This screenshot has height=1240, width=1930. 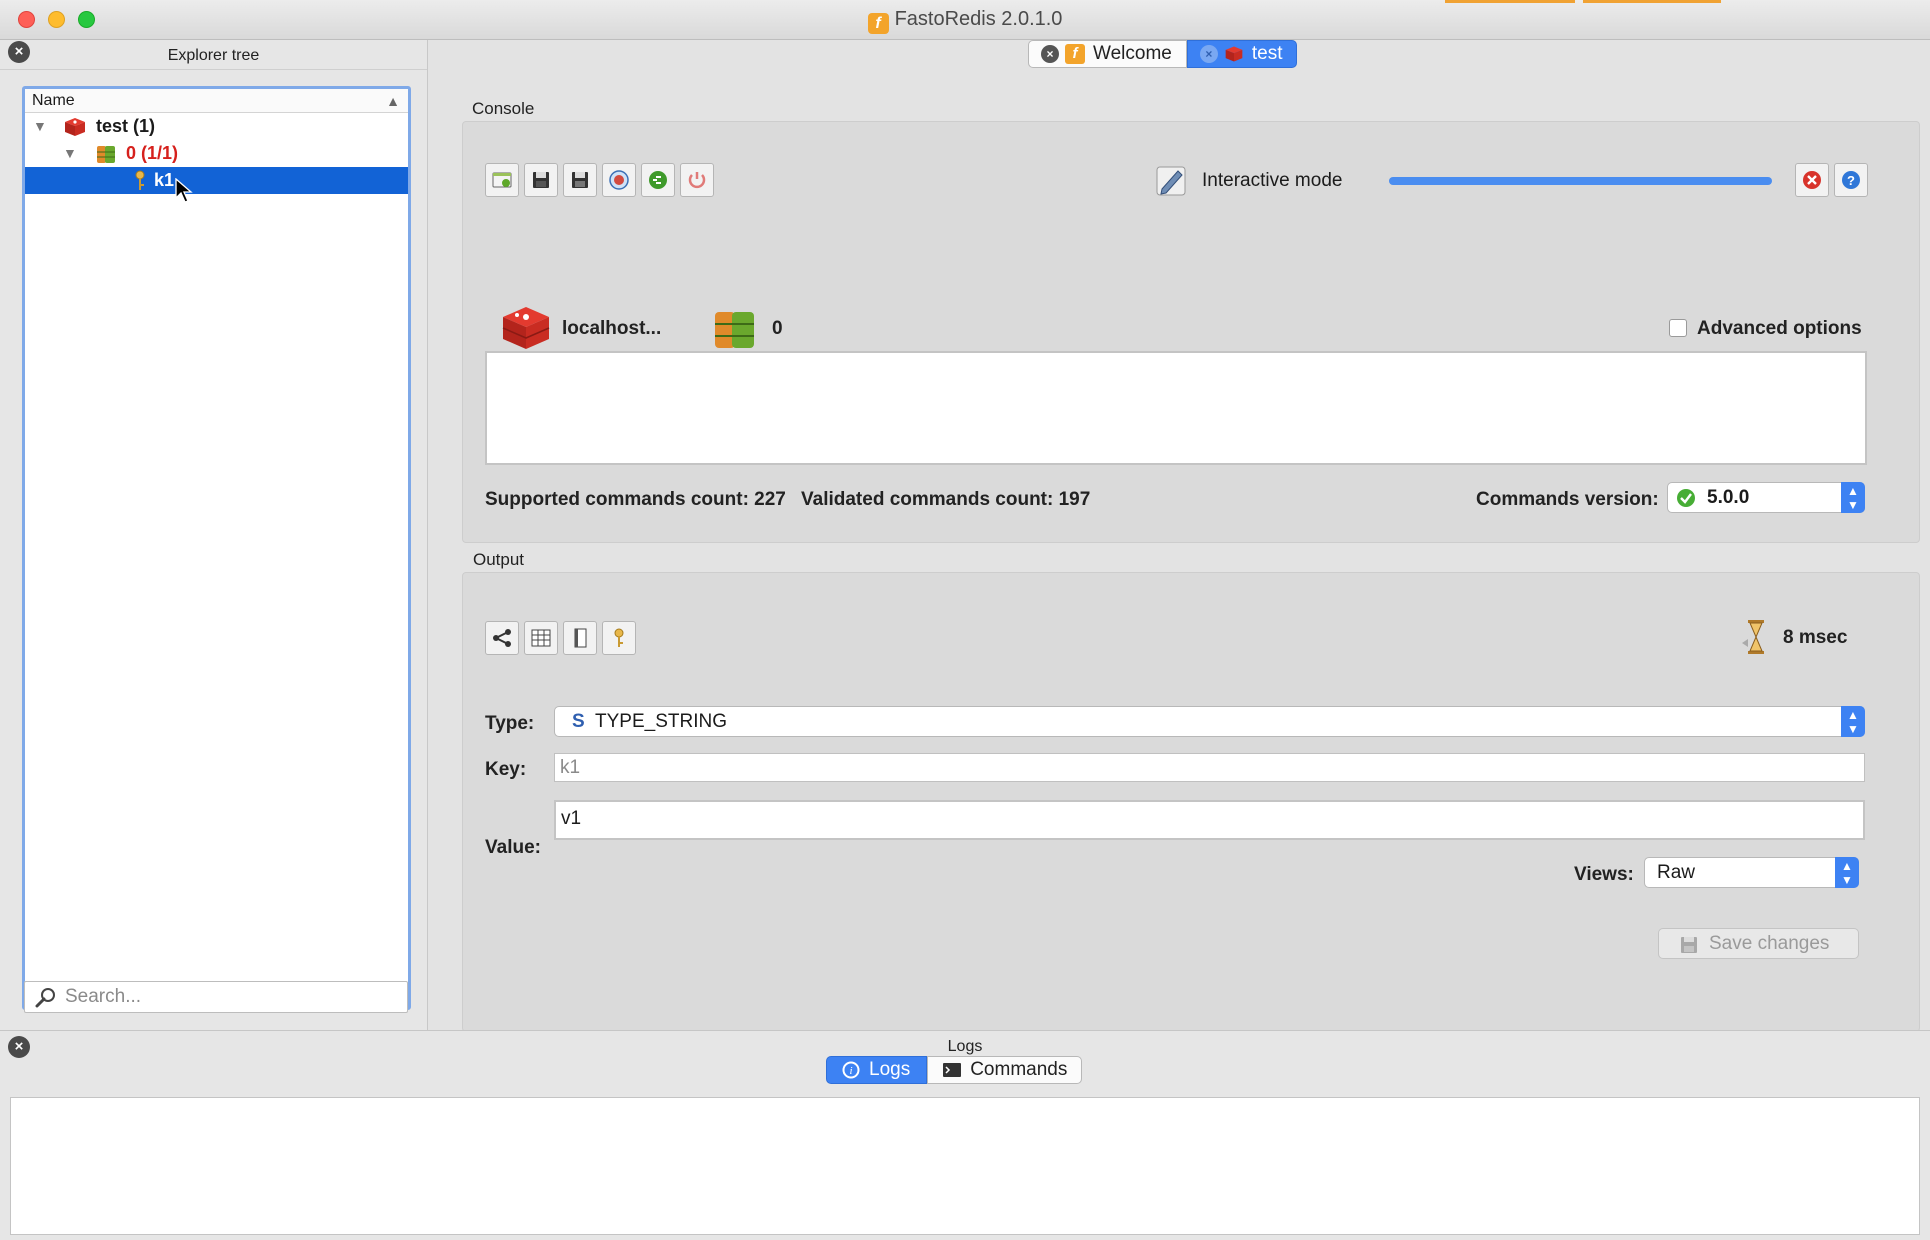 I want to click on commands-version-label: Commands version:, so click(x=1567, y=499).